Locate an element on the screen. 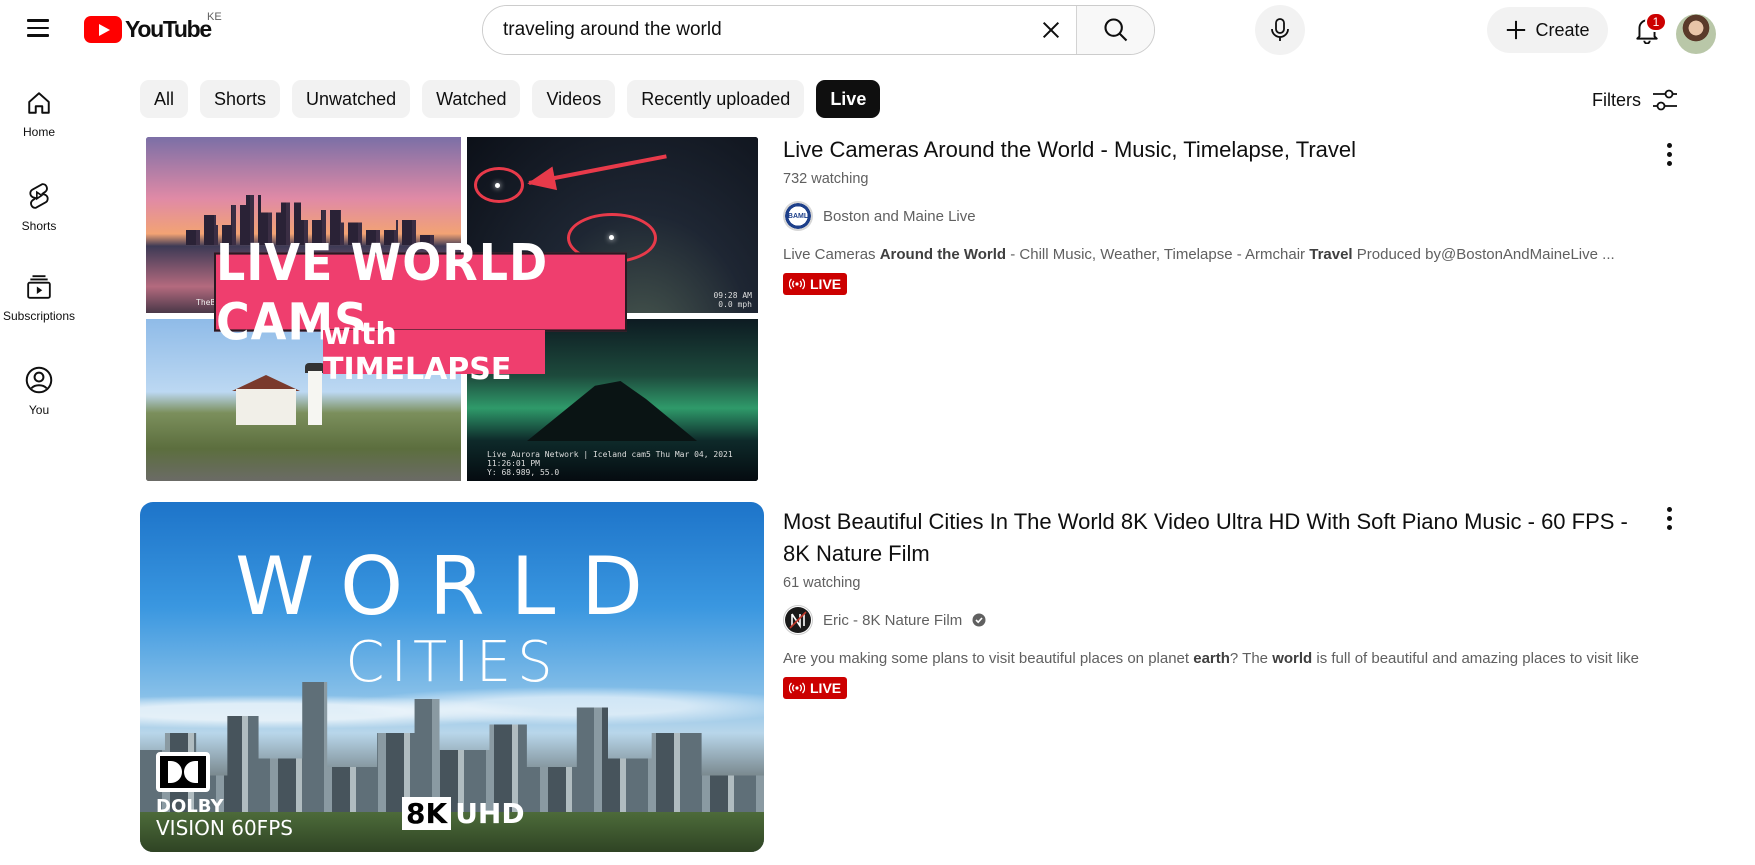 The height and width of the screenshot is (865, 1755). search-button is located at coordinates (1115, 30).